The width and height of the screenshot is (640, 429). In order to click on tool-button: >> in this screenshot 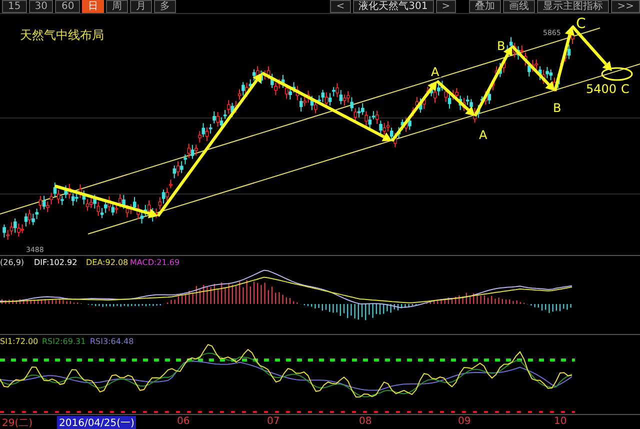, I will do `click(625, 6)`.